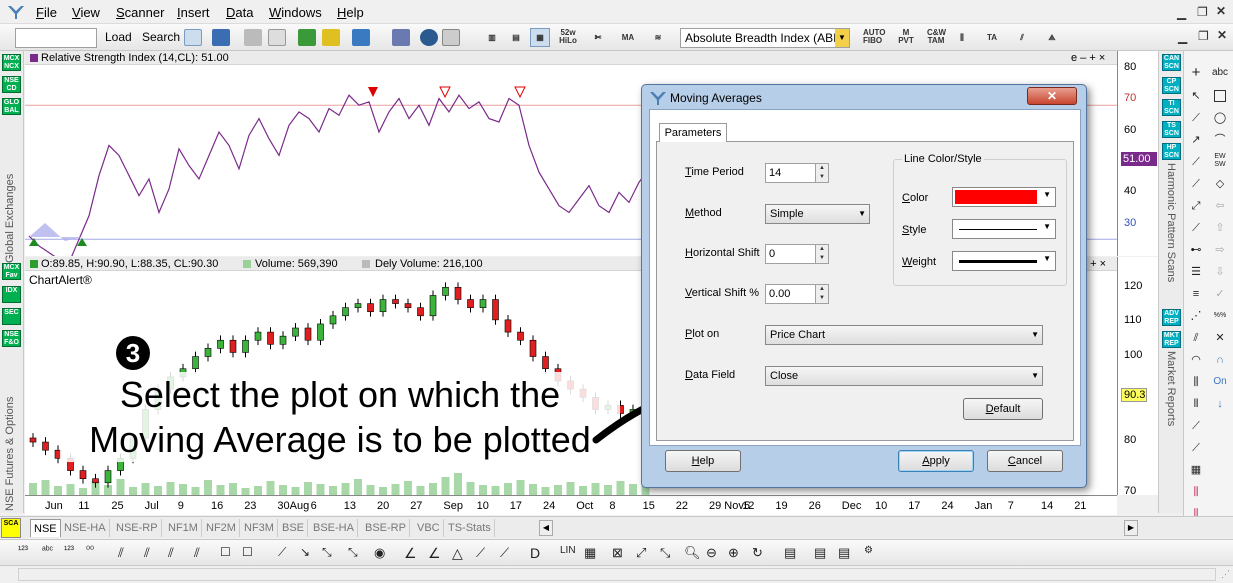 This screenshot has width=1233, height=583. Describe the element at coordinates (1022, 37) in the screenshot. I see `pattern-icon: ⫽` at that location.